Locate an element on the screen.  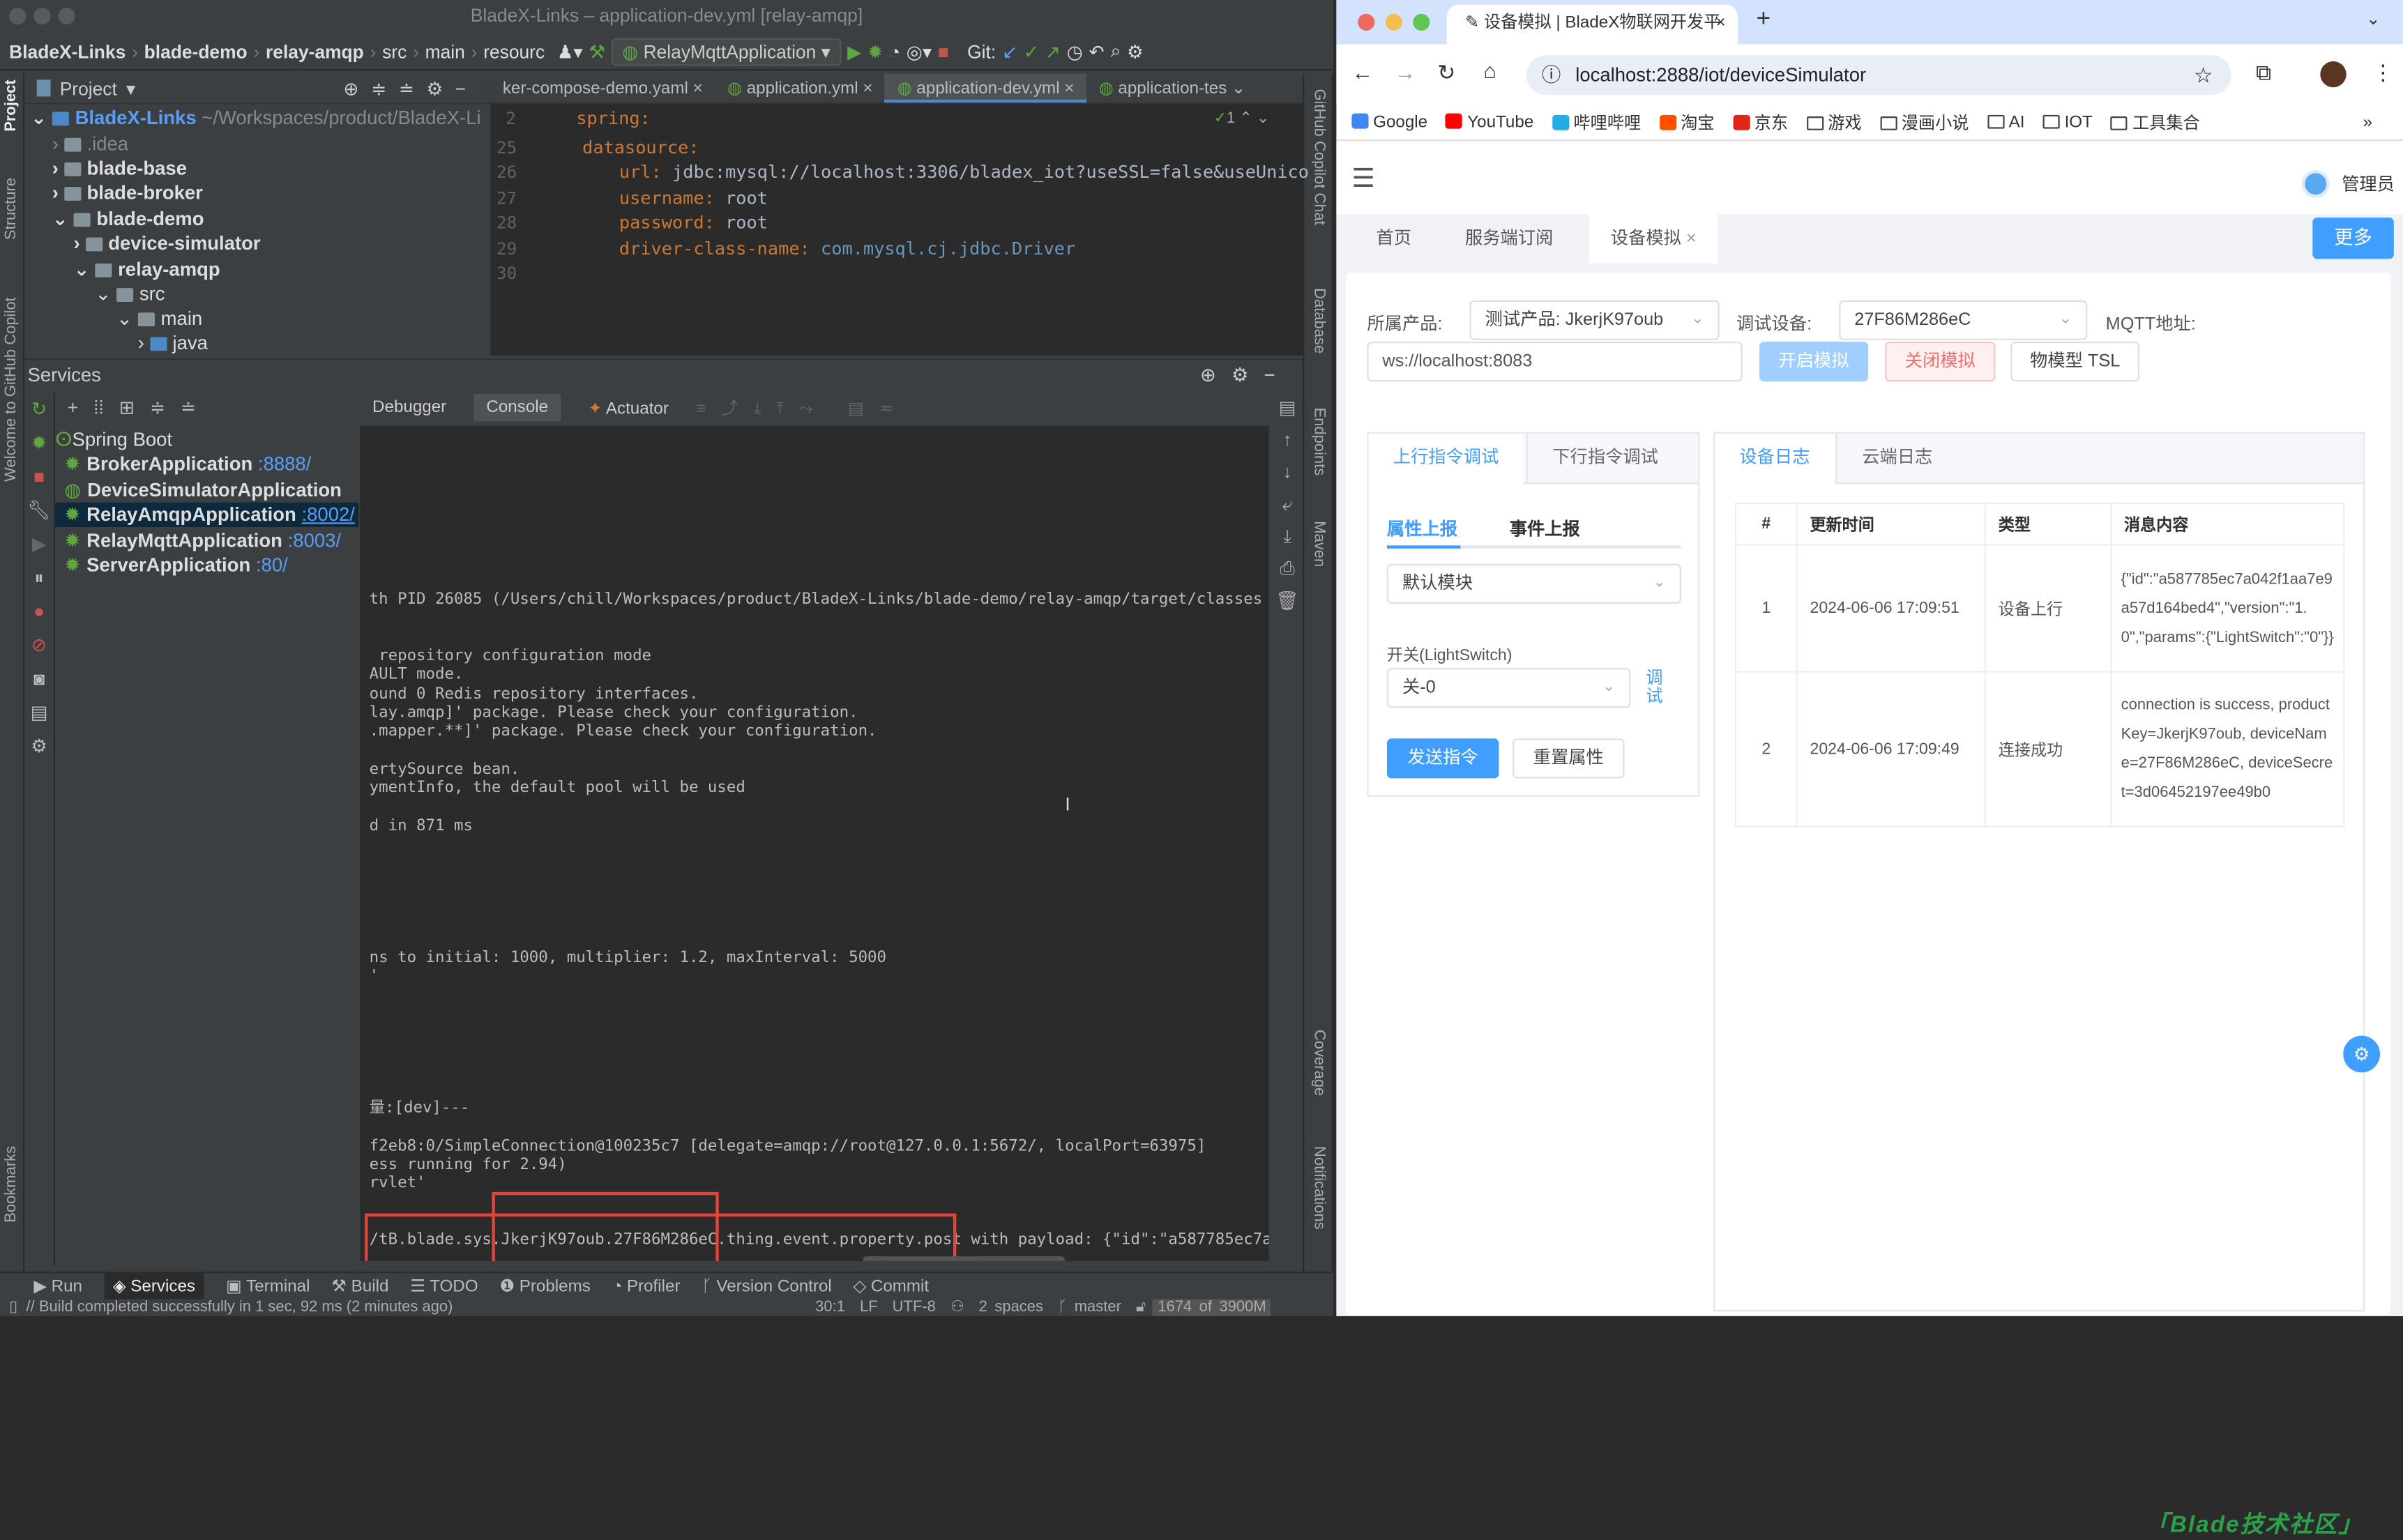
bookmark-item: 淘宝 is located at coordinates (1687, 121).